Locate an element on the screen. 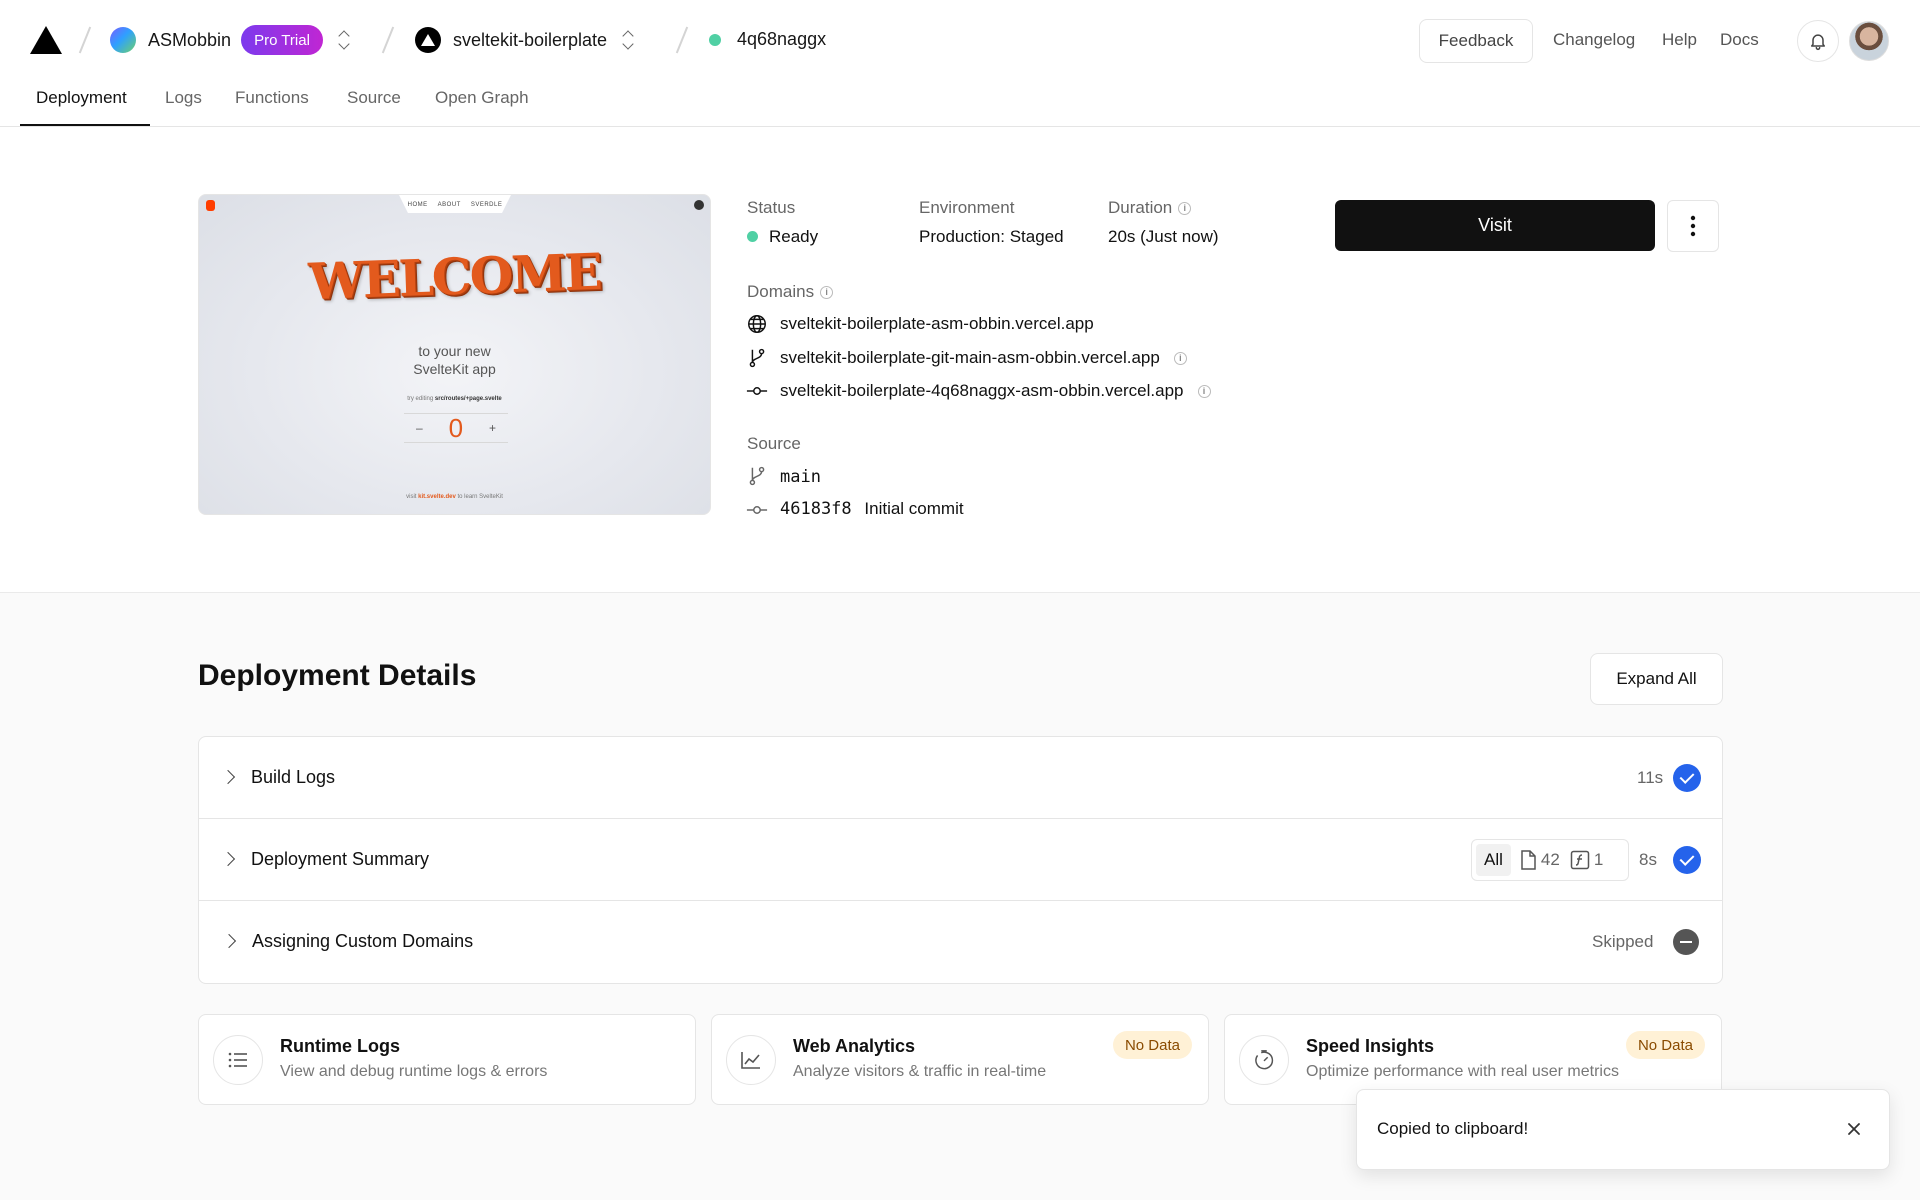 The width and height of the screenshot is (1920, 1200). vercel-logo-icon is located at coordinates (46, 40).